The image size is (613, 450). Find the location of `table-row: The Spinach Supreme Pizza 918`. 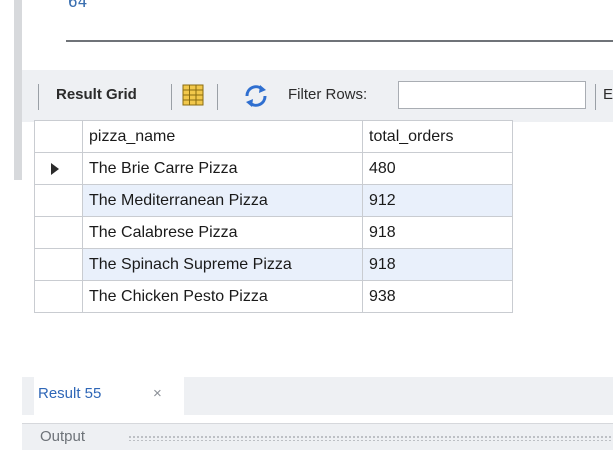

table-row: The Spinach Supreme Pizza 918 is located at coordinates (273, 264).